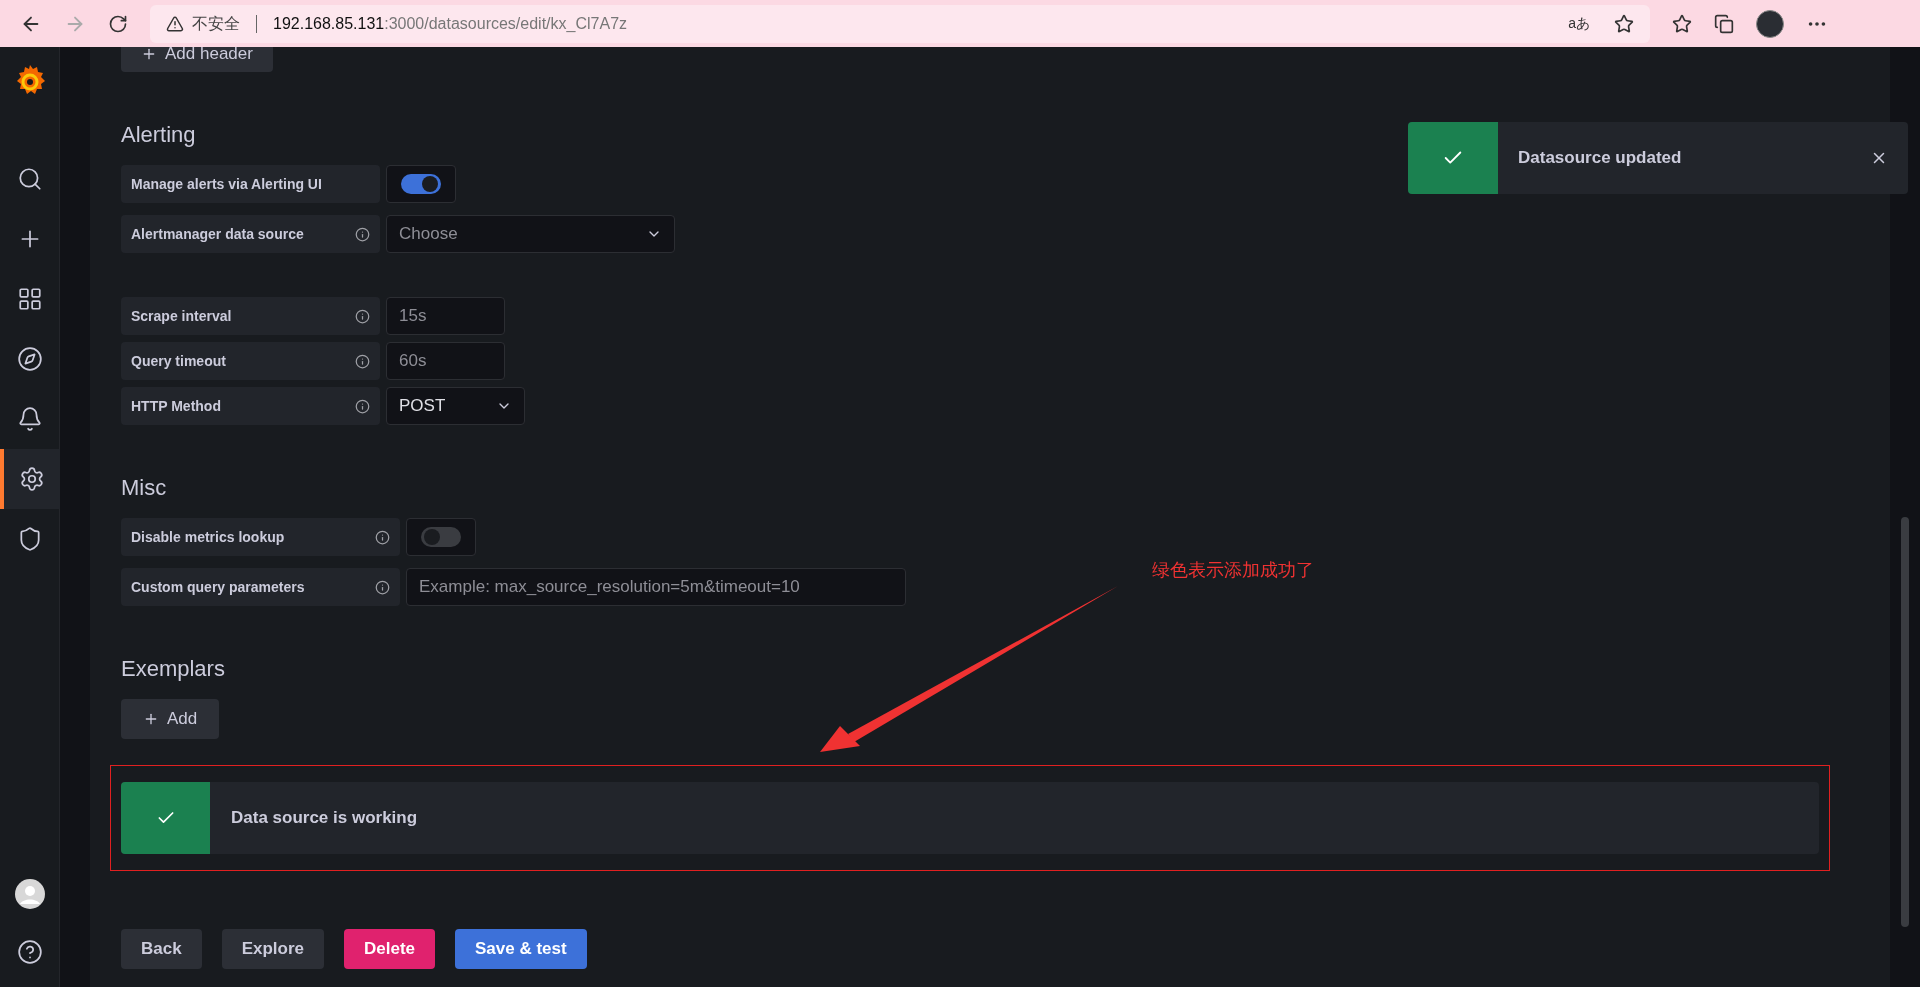  What do you see at coordinates (161, 949) in the screenshot?
I see `action-button: Back` at bounding box center [161, 949].